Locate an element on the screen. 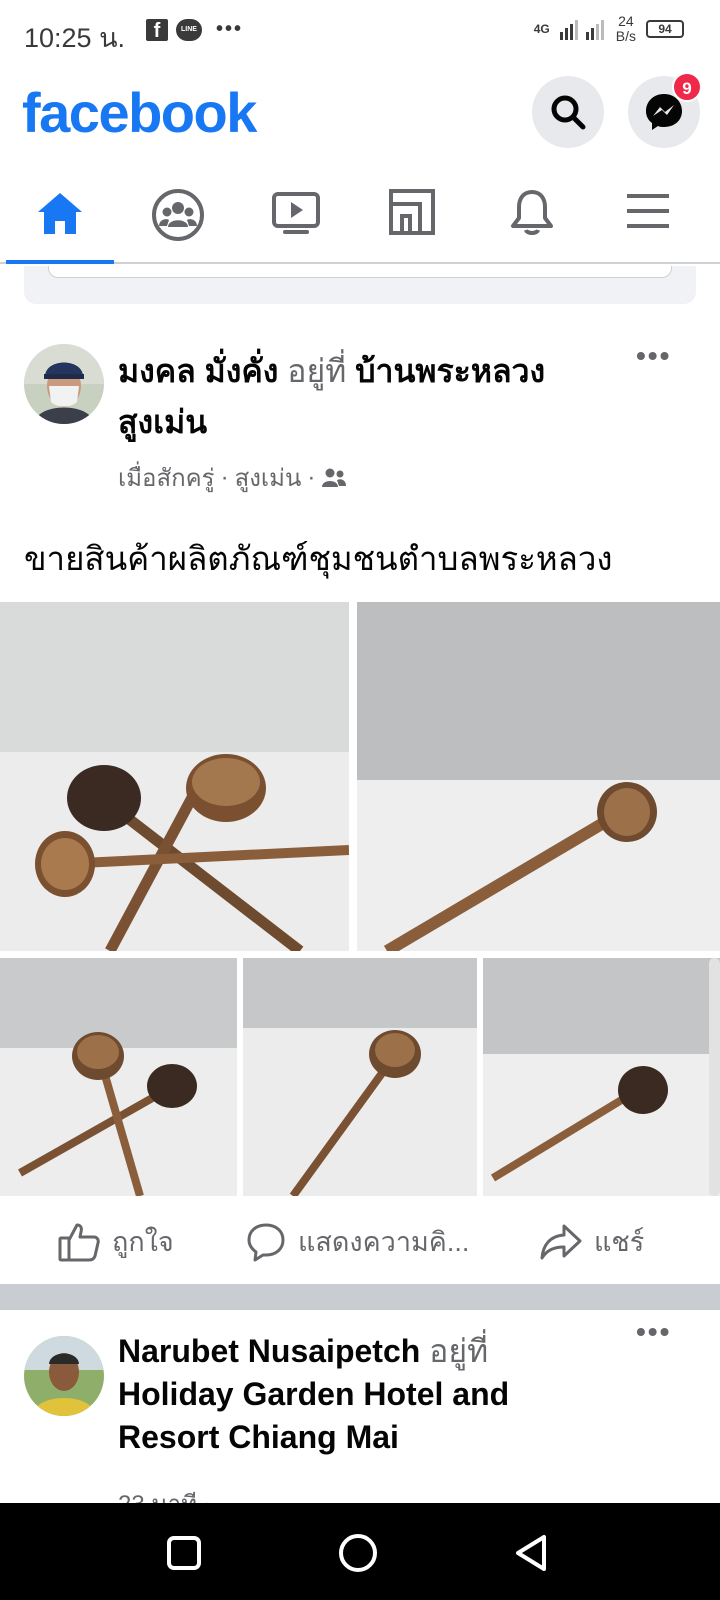 The width and height of the screenshot is (720, 1600). share-button: แชร์ is located at coordinates (592, 1241).